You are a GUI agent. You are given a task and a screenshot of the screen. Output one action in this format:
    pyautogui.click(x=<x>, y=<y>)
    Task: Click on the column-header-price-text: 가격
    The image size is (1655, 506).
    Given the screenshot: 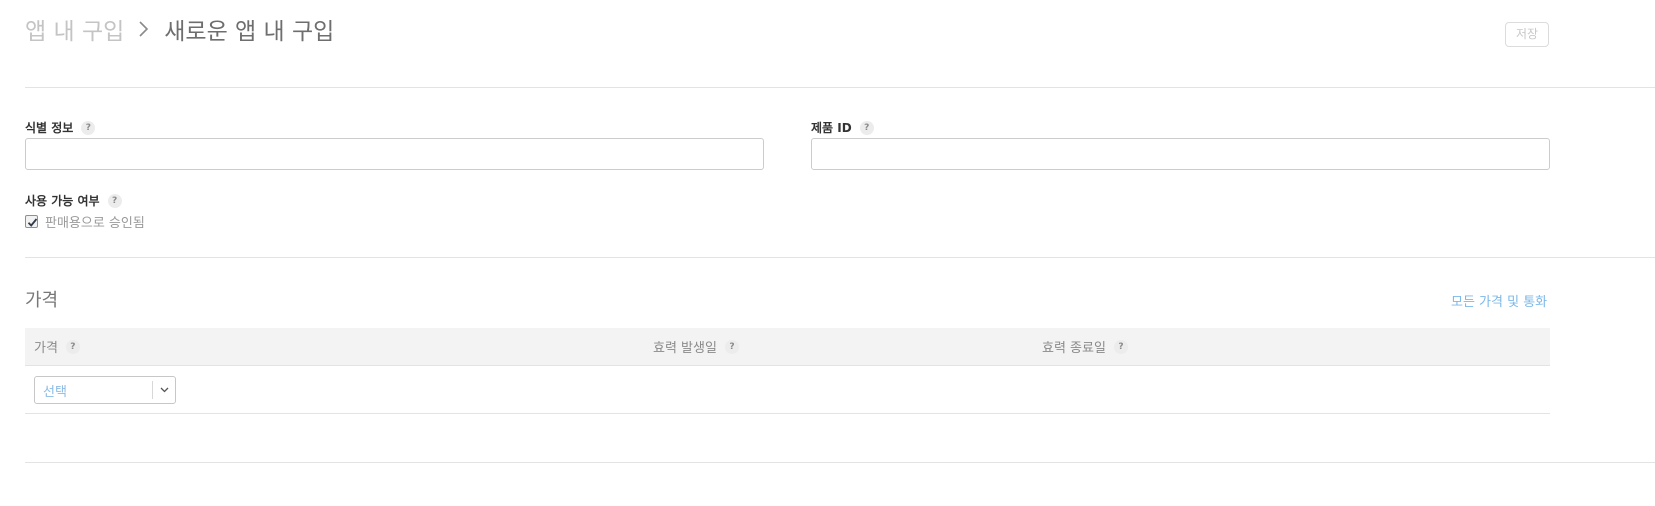 What is the action you would take?
    pyautogui.click(x=46, y=348)
    